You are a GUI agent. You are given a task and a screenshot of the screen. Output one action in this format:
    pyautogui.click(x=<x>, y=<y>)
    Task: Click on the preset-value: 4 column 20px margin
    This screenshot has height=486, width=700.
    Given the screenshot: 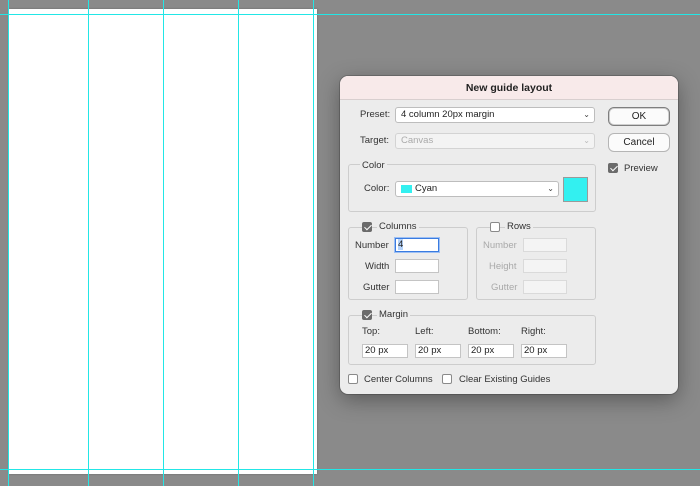 What is the action you would take?
    pyautogui.click(x=448, y=114)
    